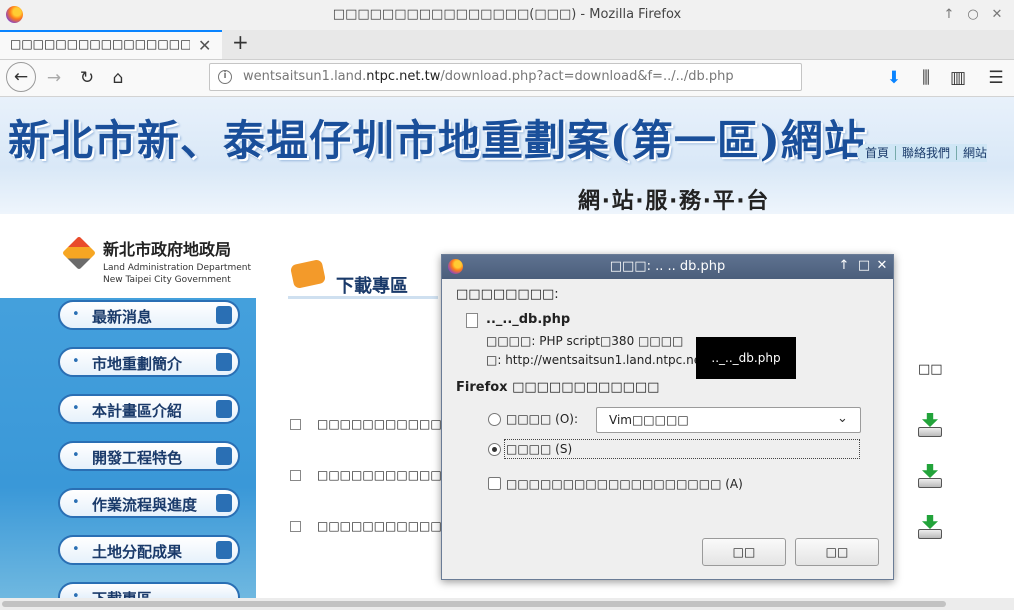  I want to click on back-button: ←, so click(21, 77).